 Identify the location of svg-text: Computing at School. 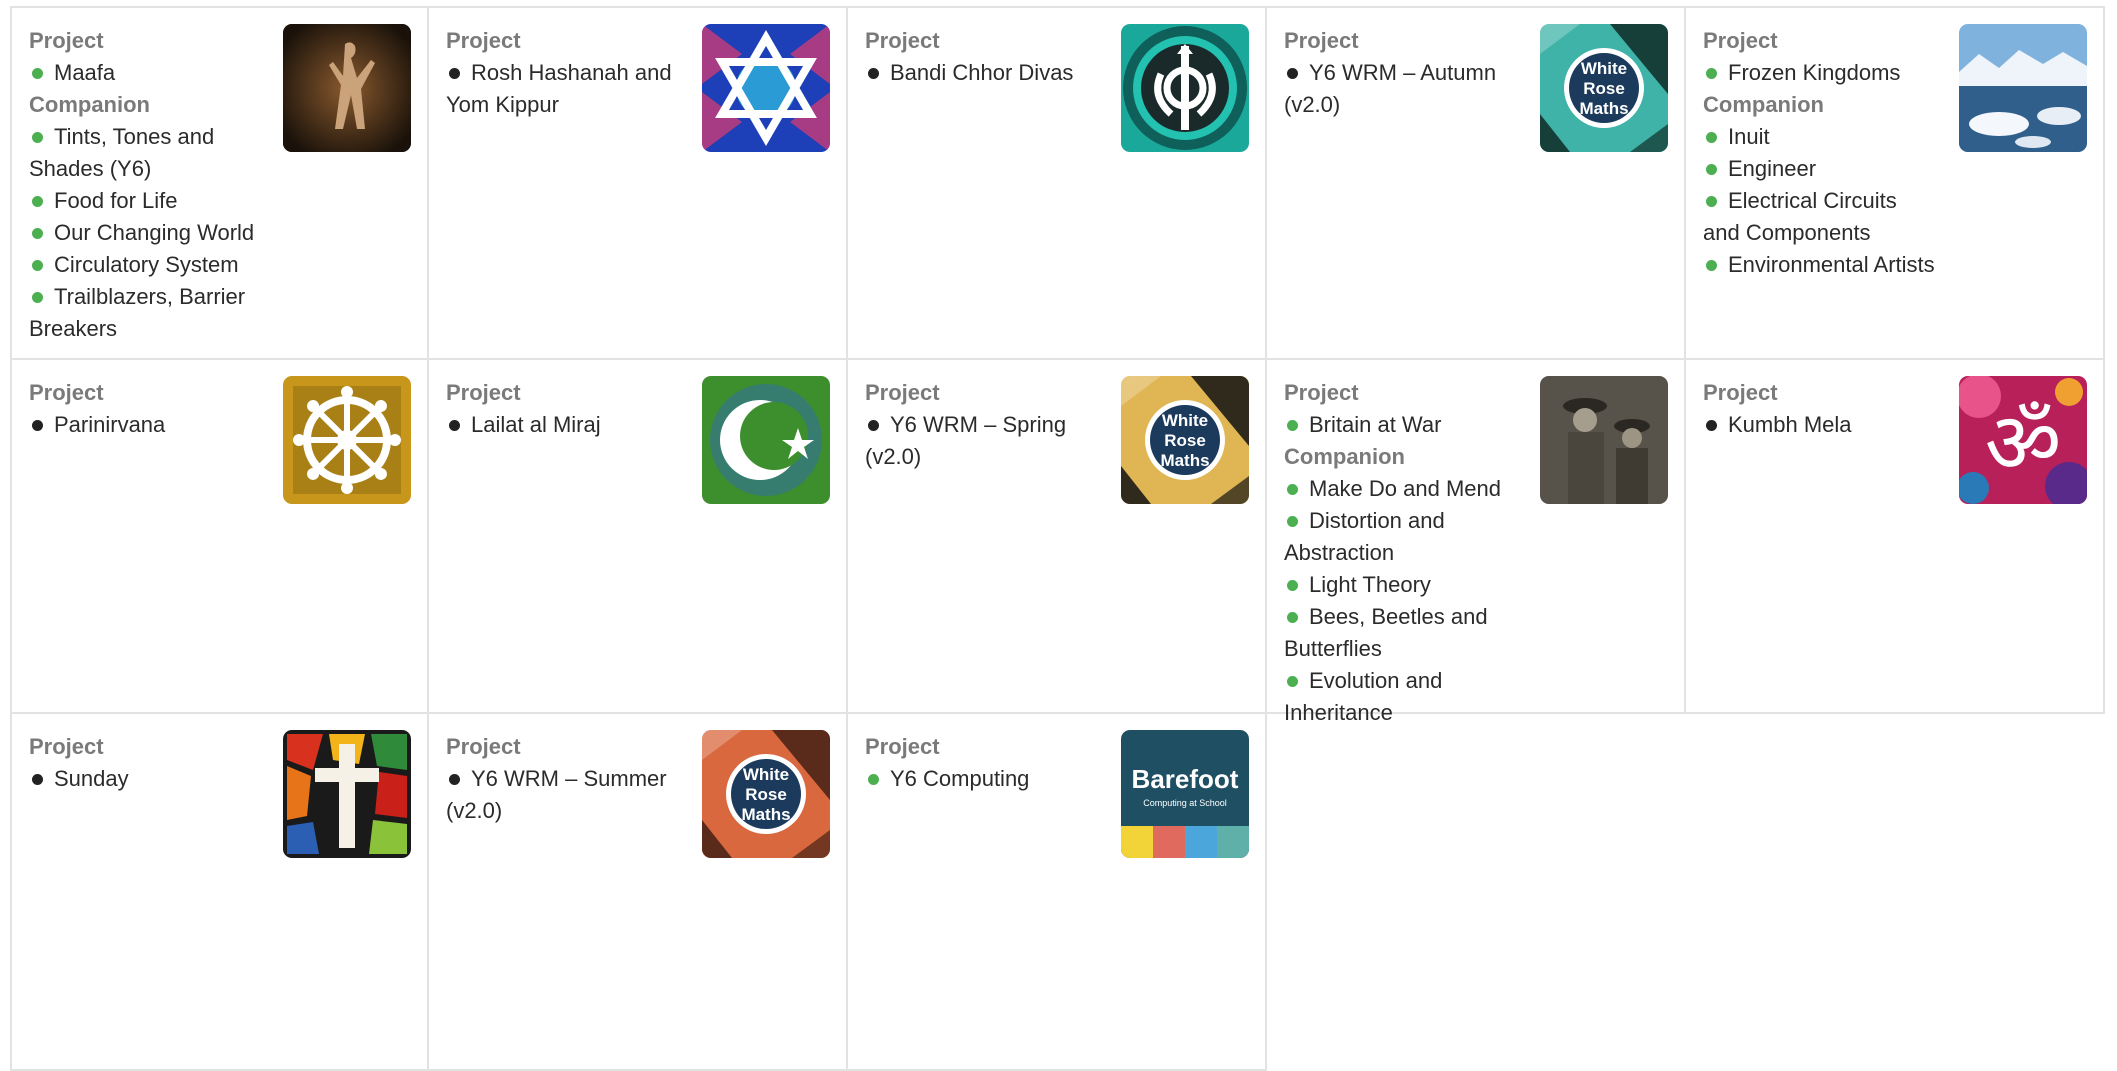
(1185, 803).